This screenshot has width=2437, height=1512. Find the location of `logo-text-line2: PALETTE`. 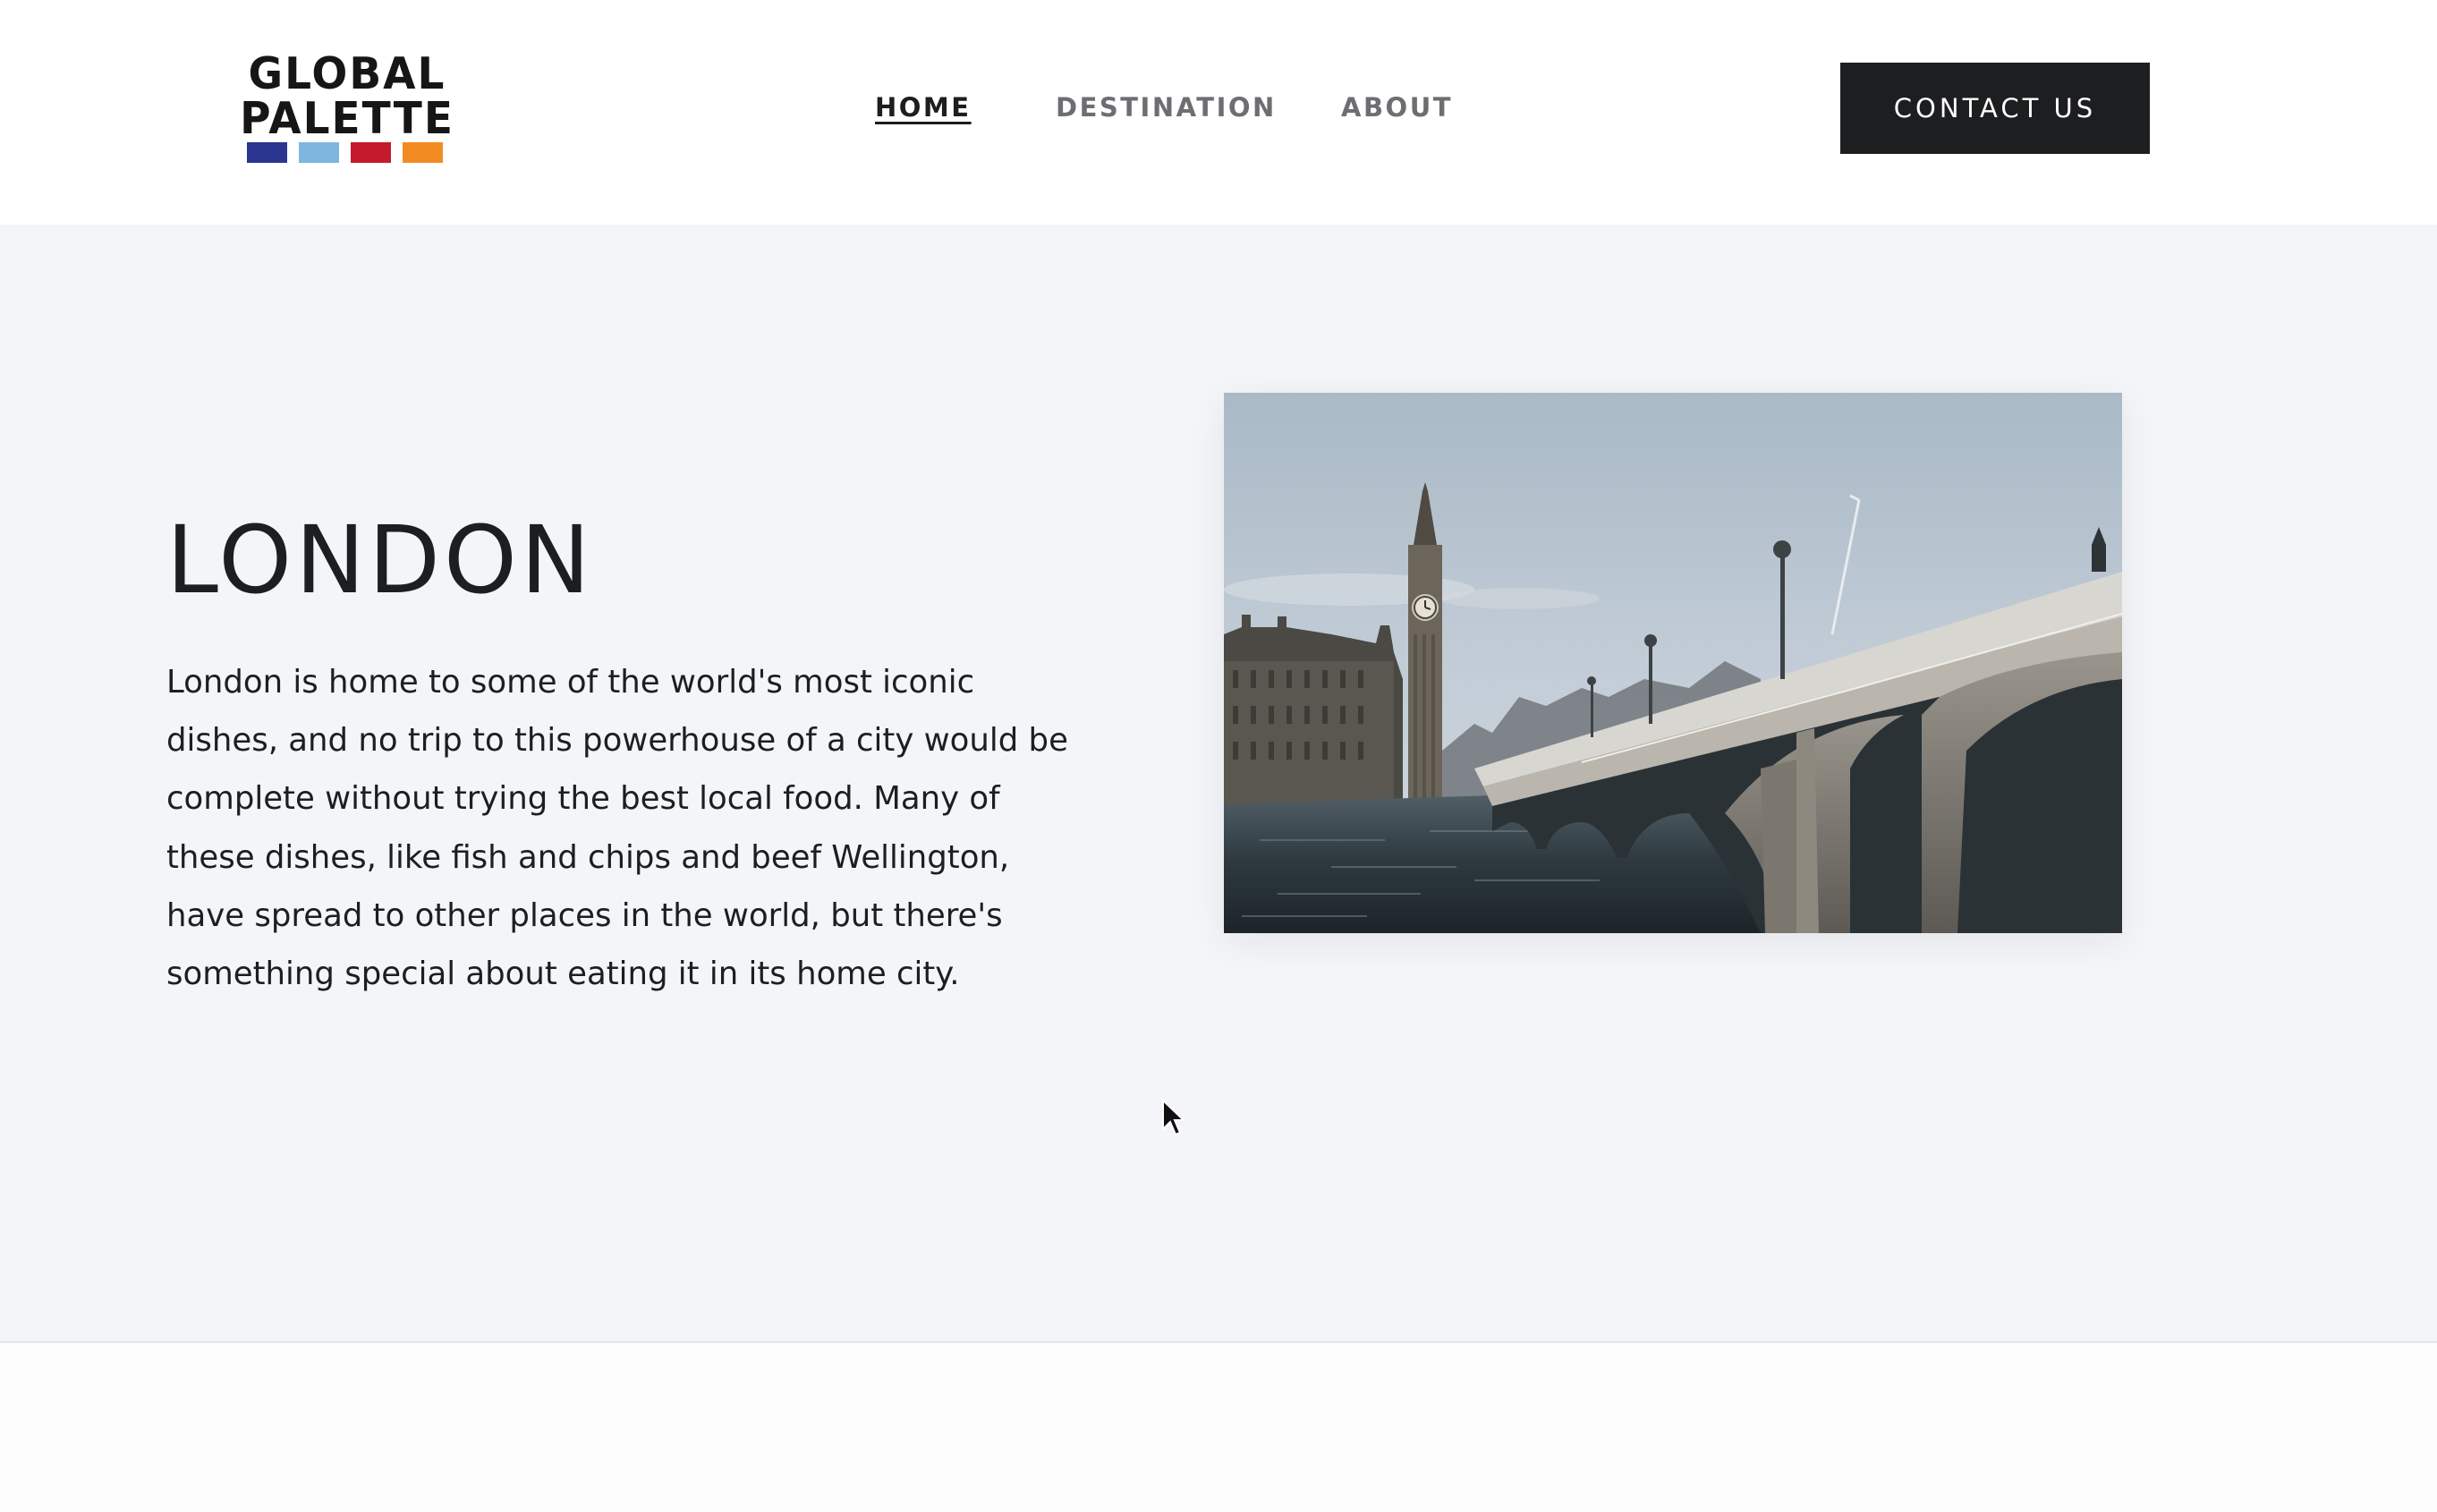

logo-text-line2: PALETTE is located at coordinates (347, 118).